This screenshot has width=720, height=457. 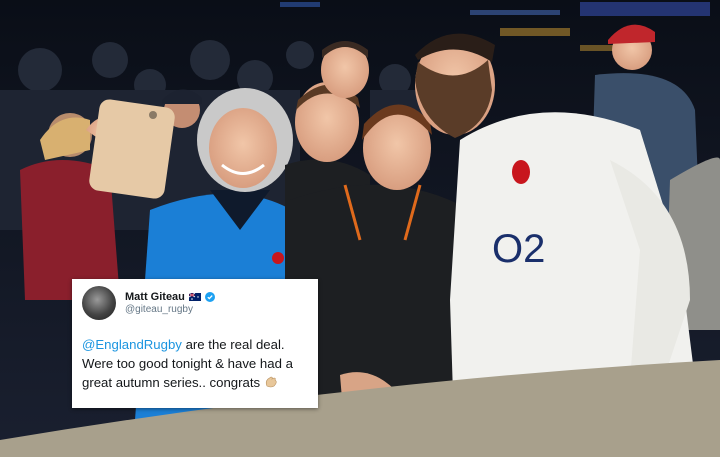 I want to click on author-handle: @giteau_rugby, so click(x=170, y=310).